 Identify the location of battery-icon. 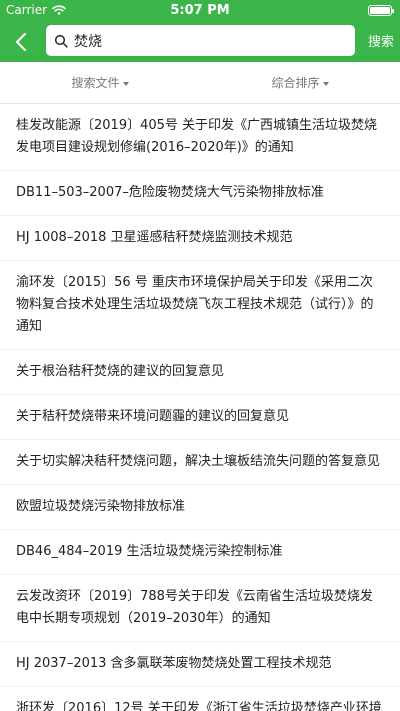
(381, 10).